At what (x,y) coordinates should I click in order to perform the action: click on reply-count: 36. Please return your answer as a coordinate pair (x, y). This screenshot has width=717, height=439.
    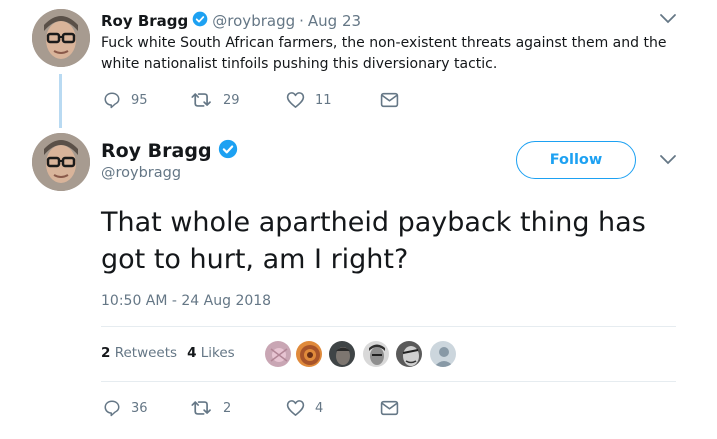
    Looking at the image, I should click on (139, 408).